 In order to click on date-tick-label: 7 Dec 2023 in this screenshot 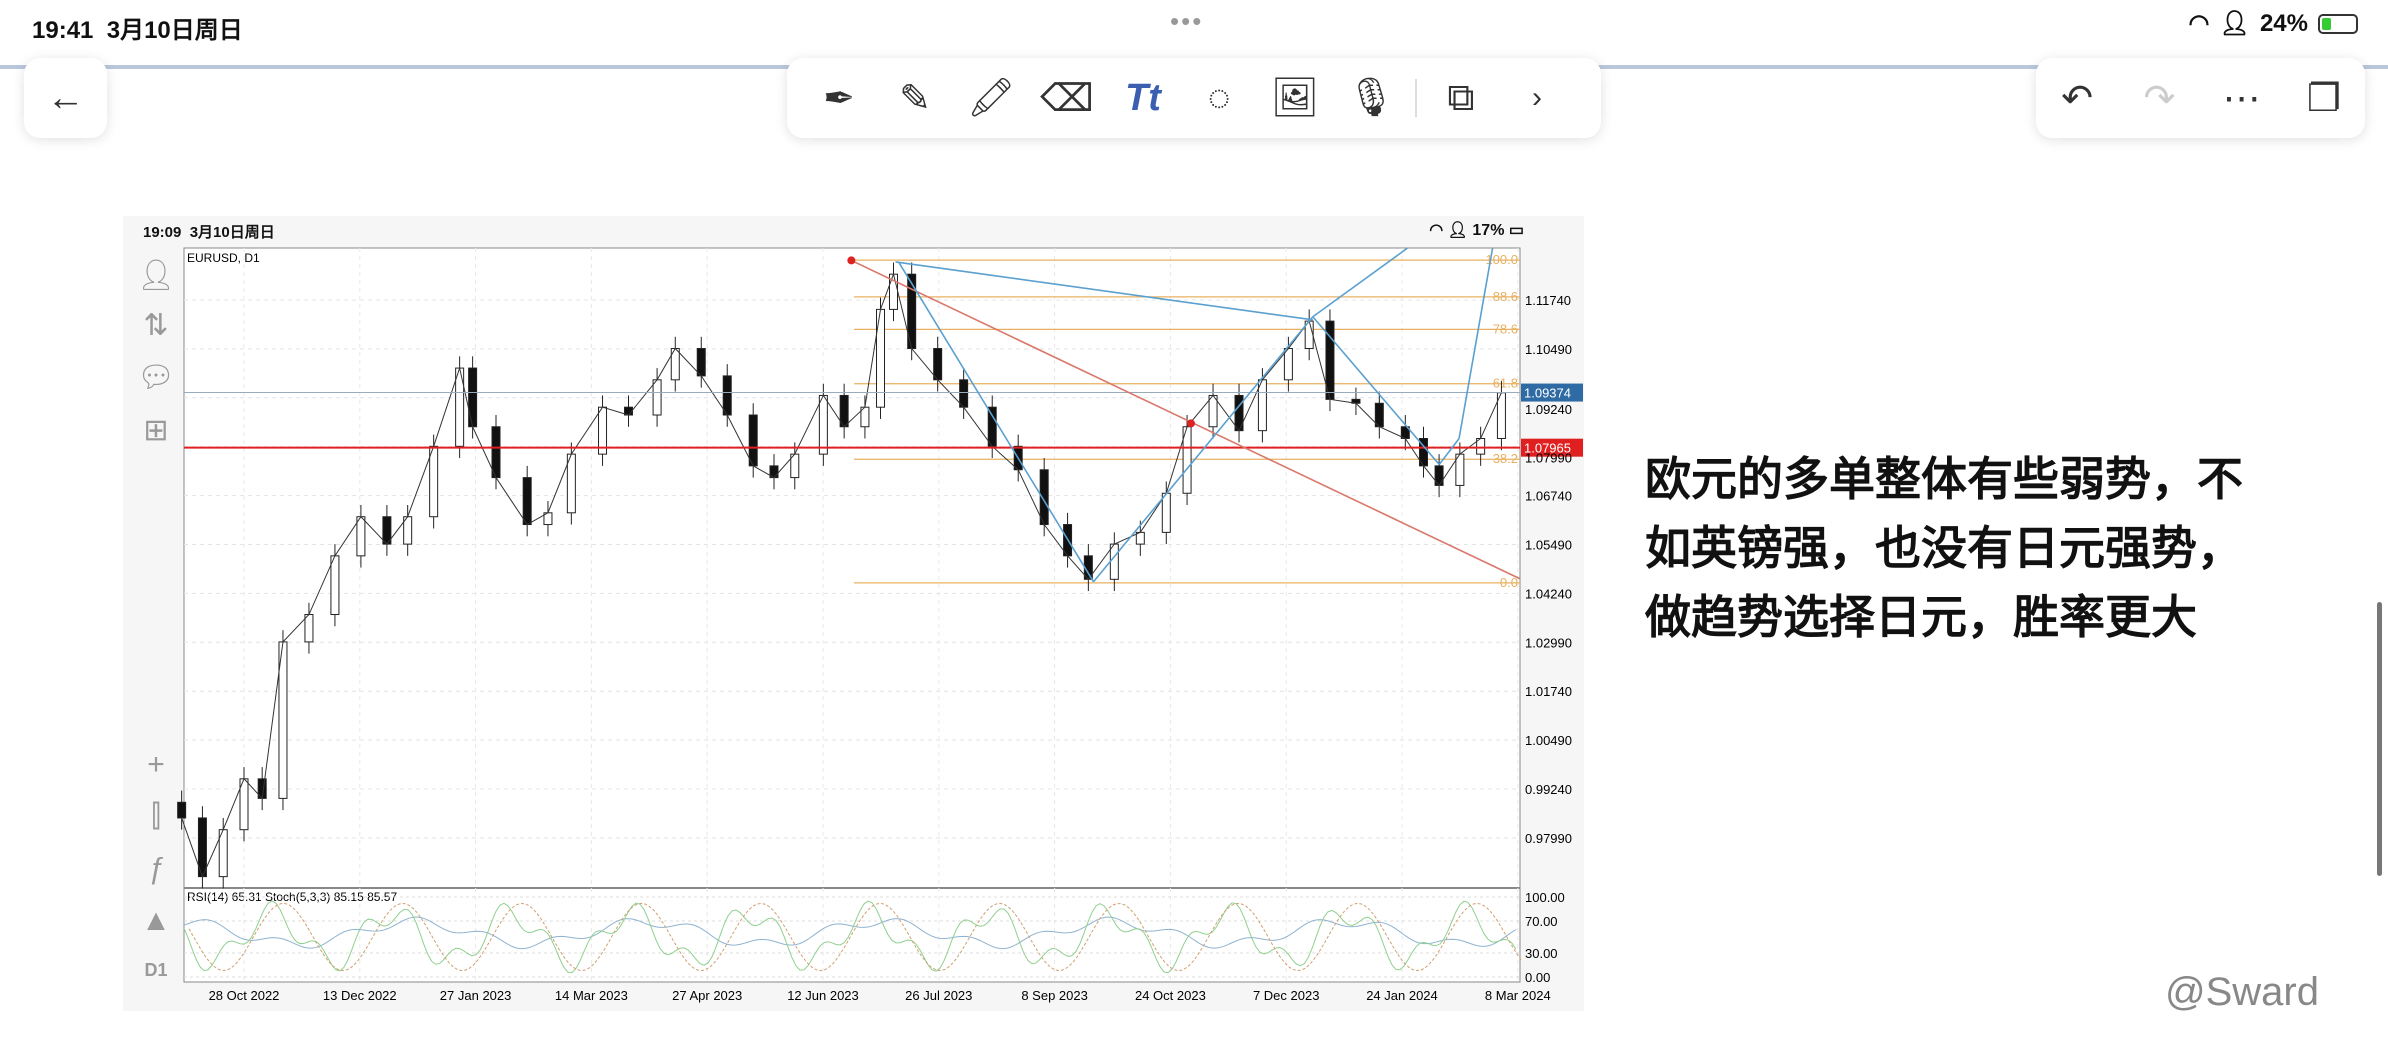, I will do `click(1286, 995)`.